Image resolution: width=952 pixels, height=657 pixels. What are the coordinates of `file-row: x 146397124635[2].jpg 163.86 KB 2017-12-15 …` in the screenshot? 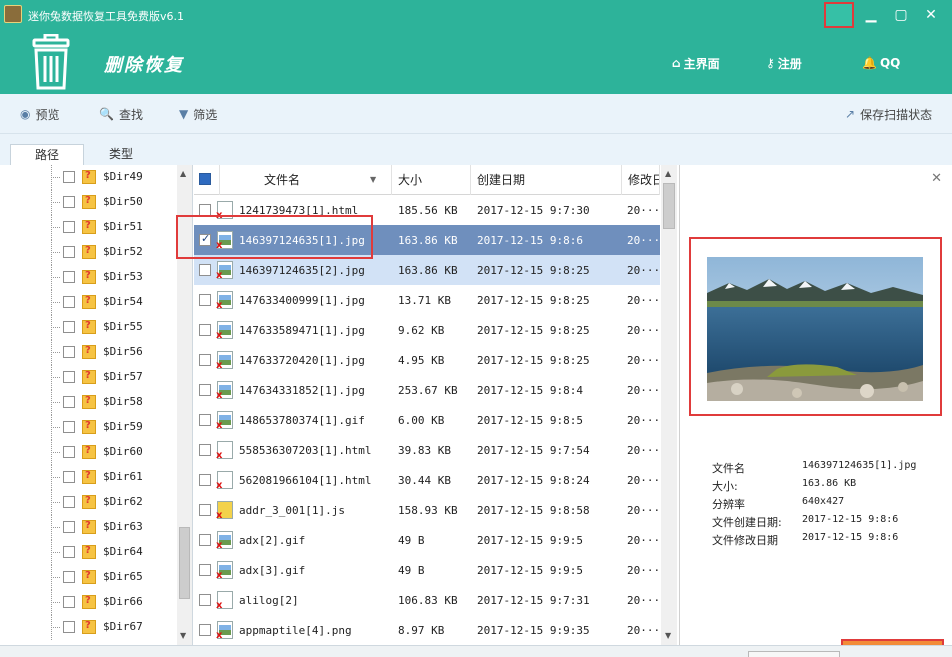 It's located at (427, 270).